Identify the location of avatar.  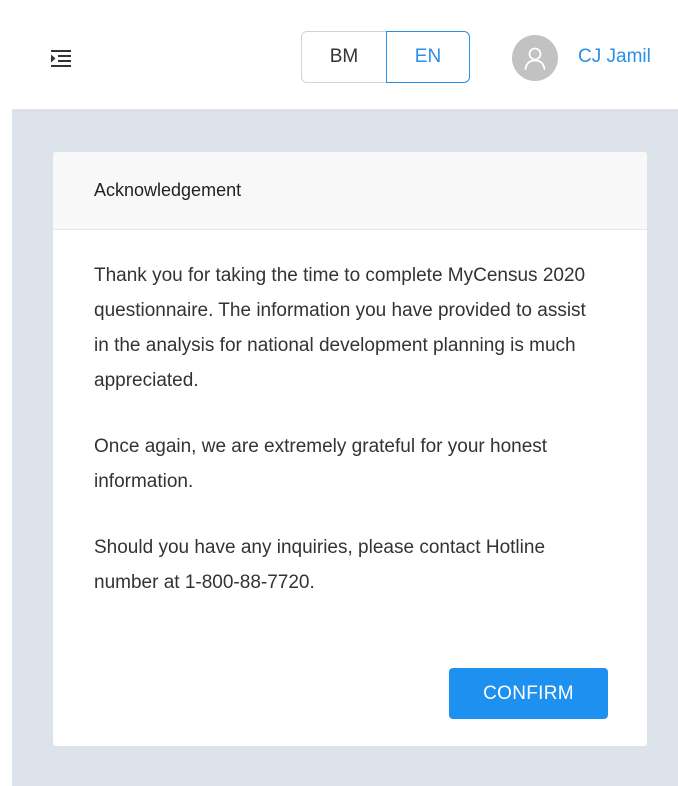
(535, 58).